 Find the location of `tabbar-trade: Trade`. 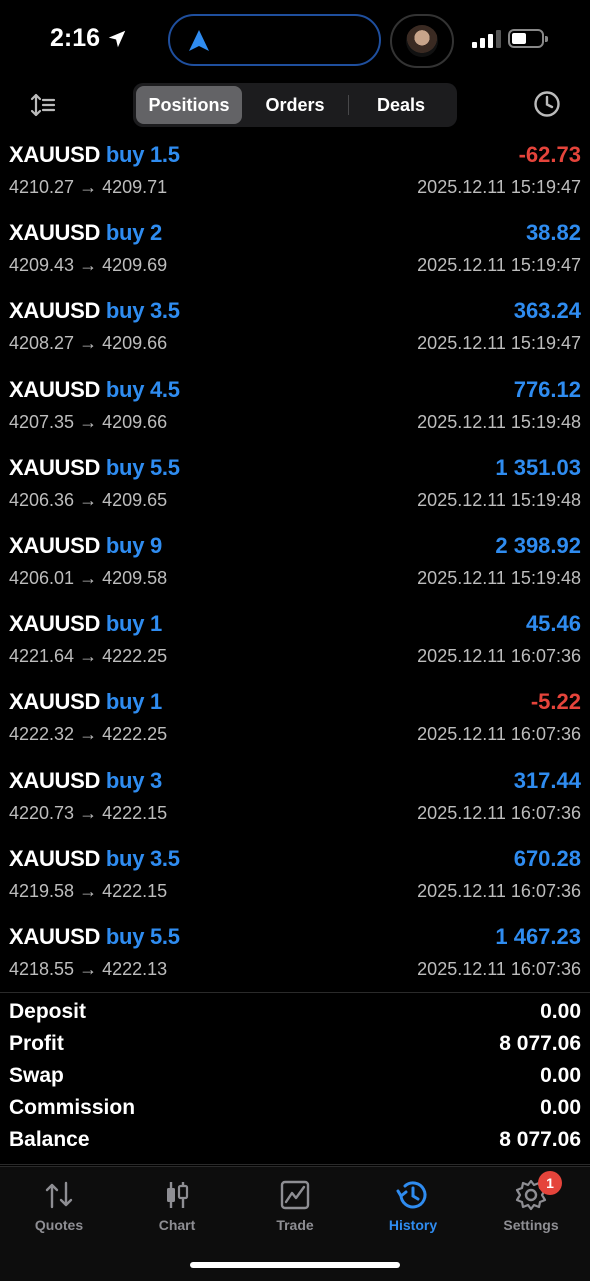

tabbar-trade: Trade is located at coordinates (295, 1205).